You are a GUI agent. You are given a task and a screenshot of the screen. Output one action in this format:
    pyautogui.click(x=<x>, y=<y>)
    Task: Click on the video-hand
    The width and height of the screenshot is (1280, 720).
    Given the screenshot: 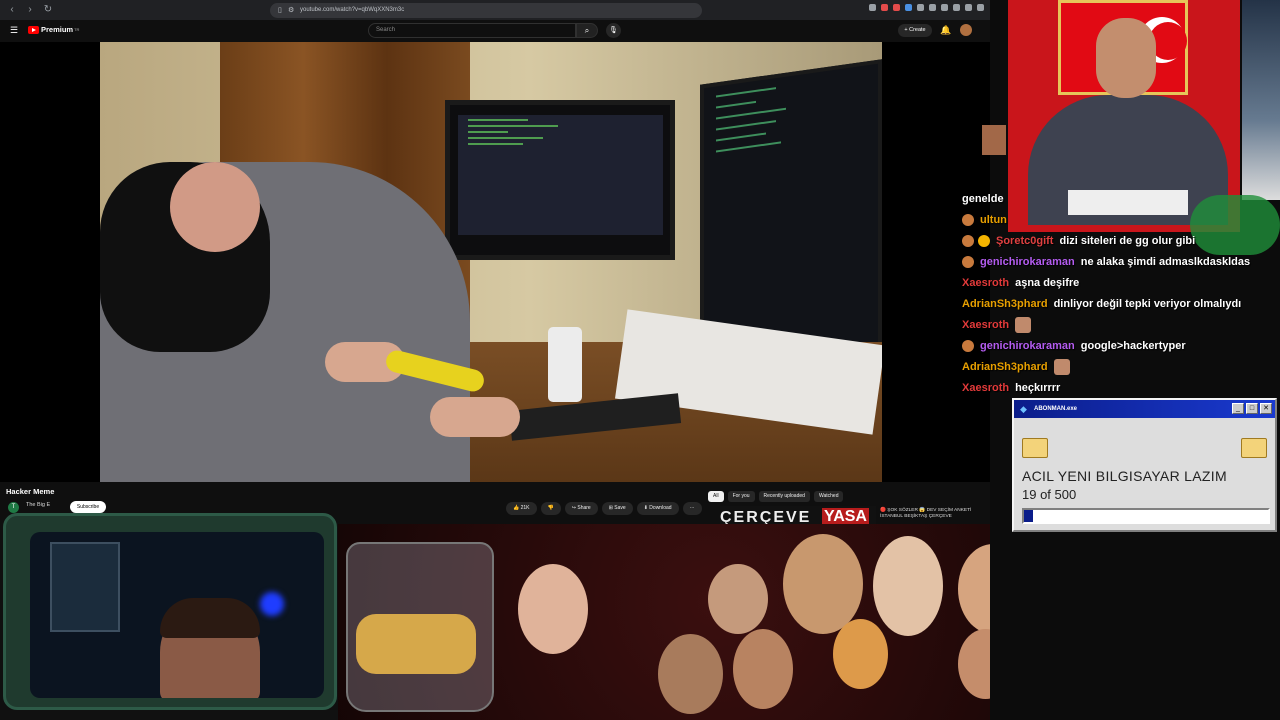 What is the action you would take?
    pyautogui.click(x=475, y=417)
    